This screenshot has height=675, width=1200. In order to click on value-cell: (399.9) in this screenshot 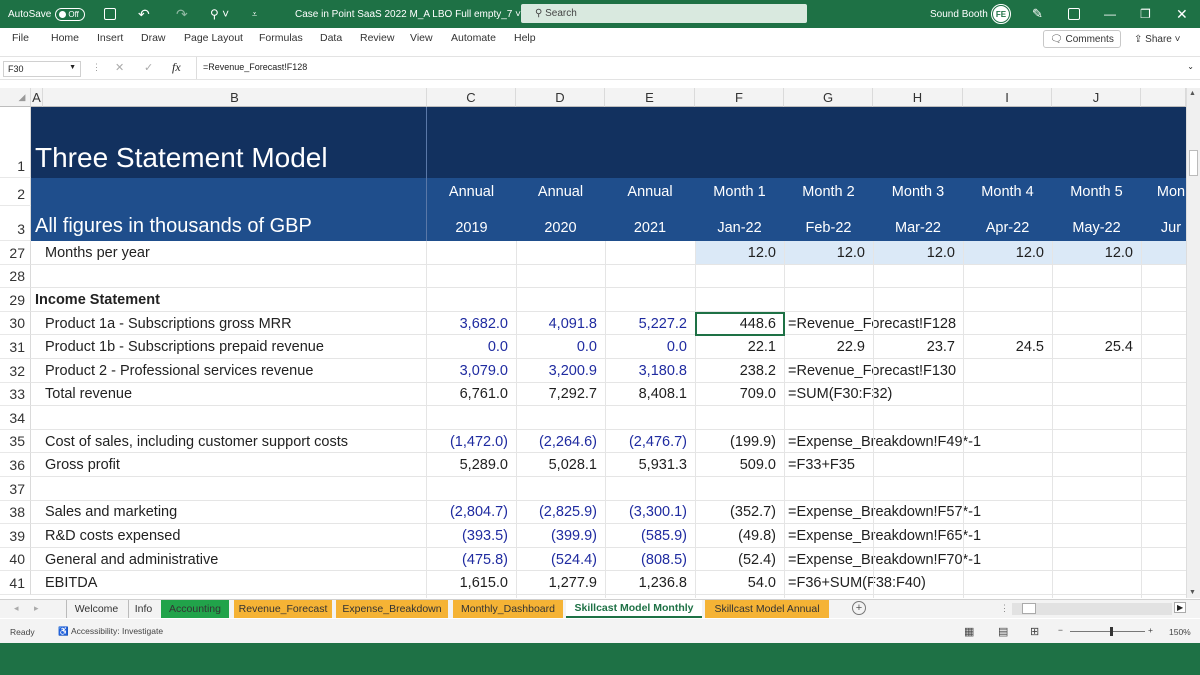, I will do `click(560, 536)`.